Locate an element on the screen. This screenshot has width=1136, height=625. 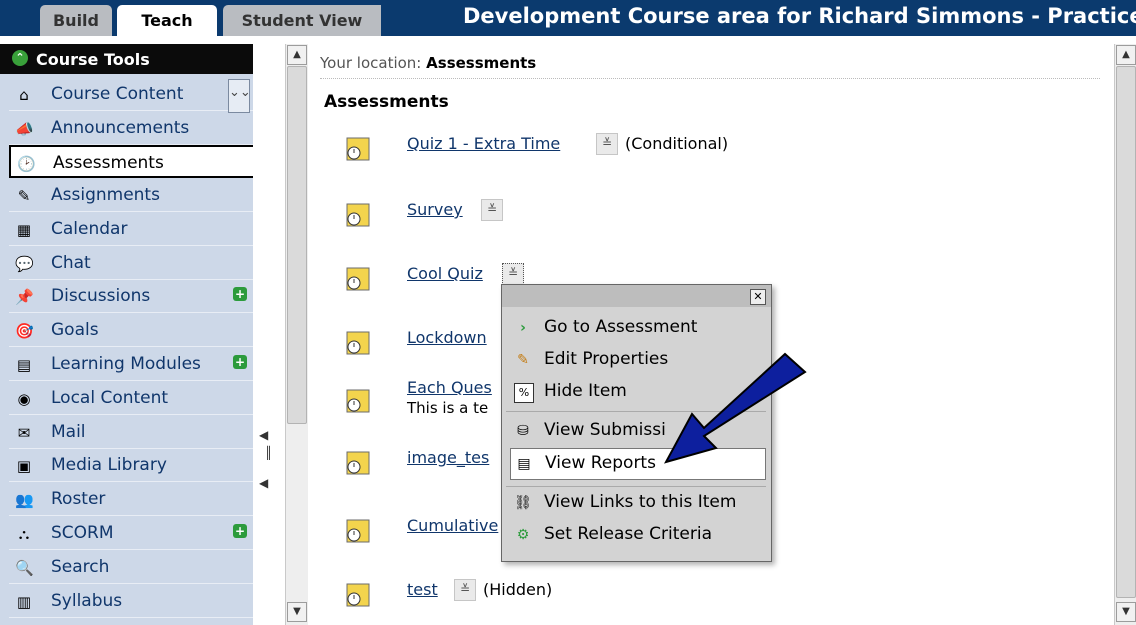
assessment-link: Cool Quiz is located at coordinates (445, 273).